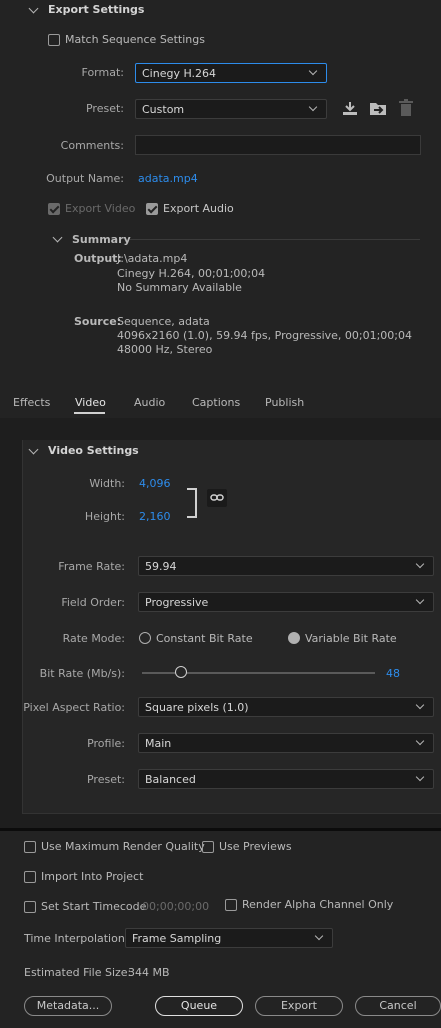 The image size is (441, 1028). What do you see at coordinates (30, 847) in the screenshot?
I see `max-render-quality-checkbox` at bounding box center [30, 847].